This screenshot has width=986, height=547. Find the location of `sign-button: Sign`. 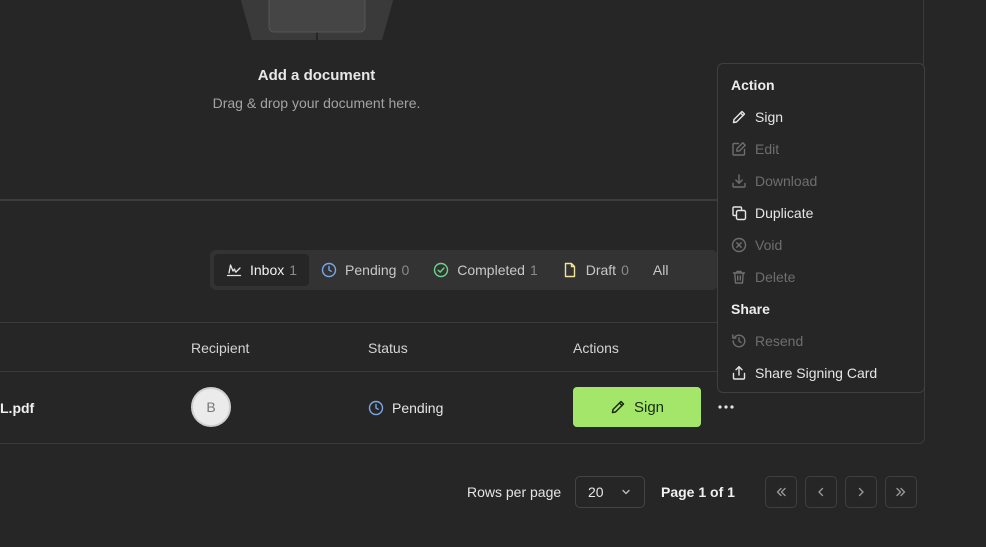

sign-button: Sign is located at coordinates (637, 407).